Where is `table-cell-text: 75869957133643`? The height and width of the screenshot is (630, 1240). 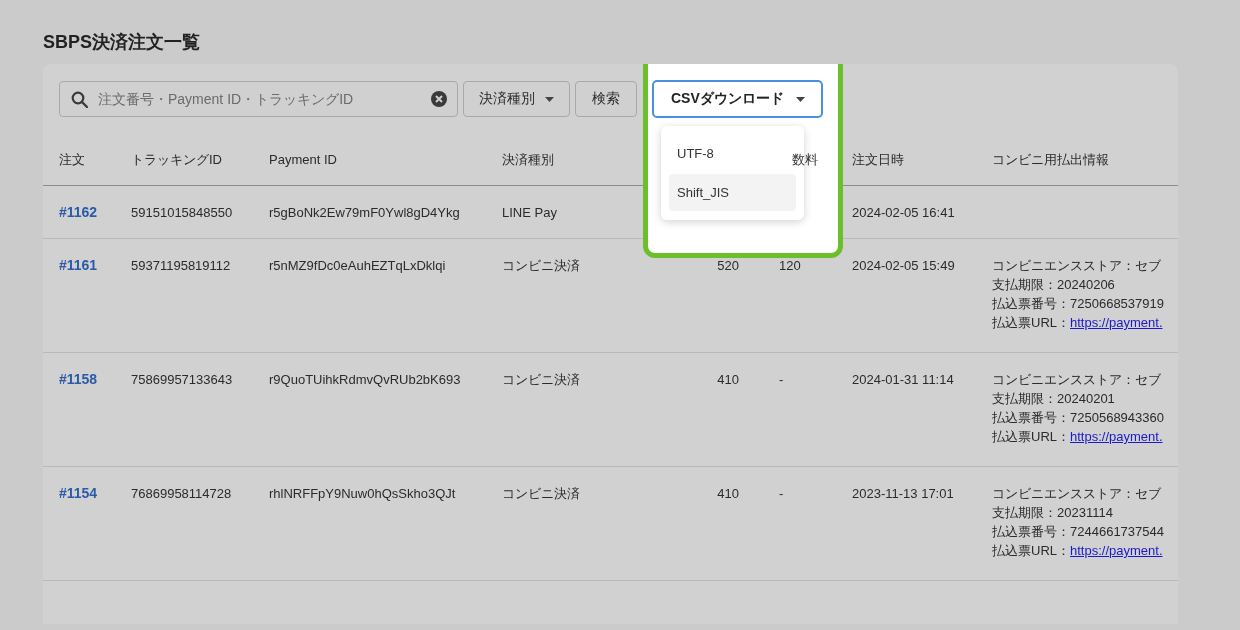
table-cell-text: 75869957133643 is located at coordinates (182, 380).